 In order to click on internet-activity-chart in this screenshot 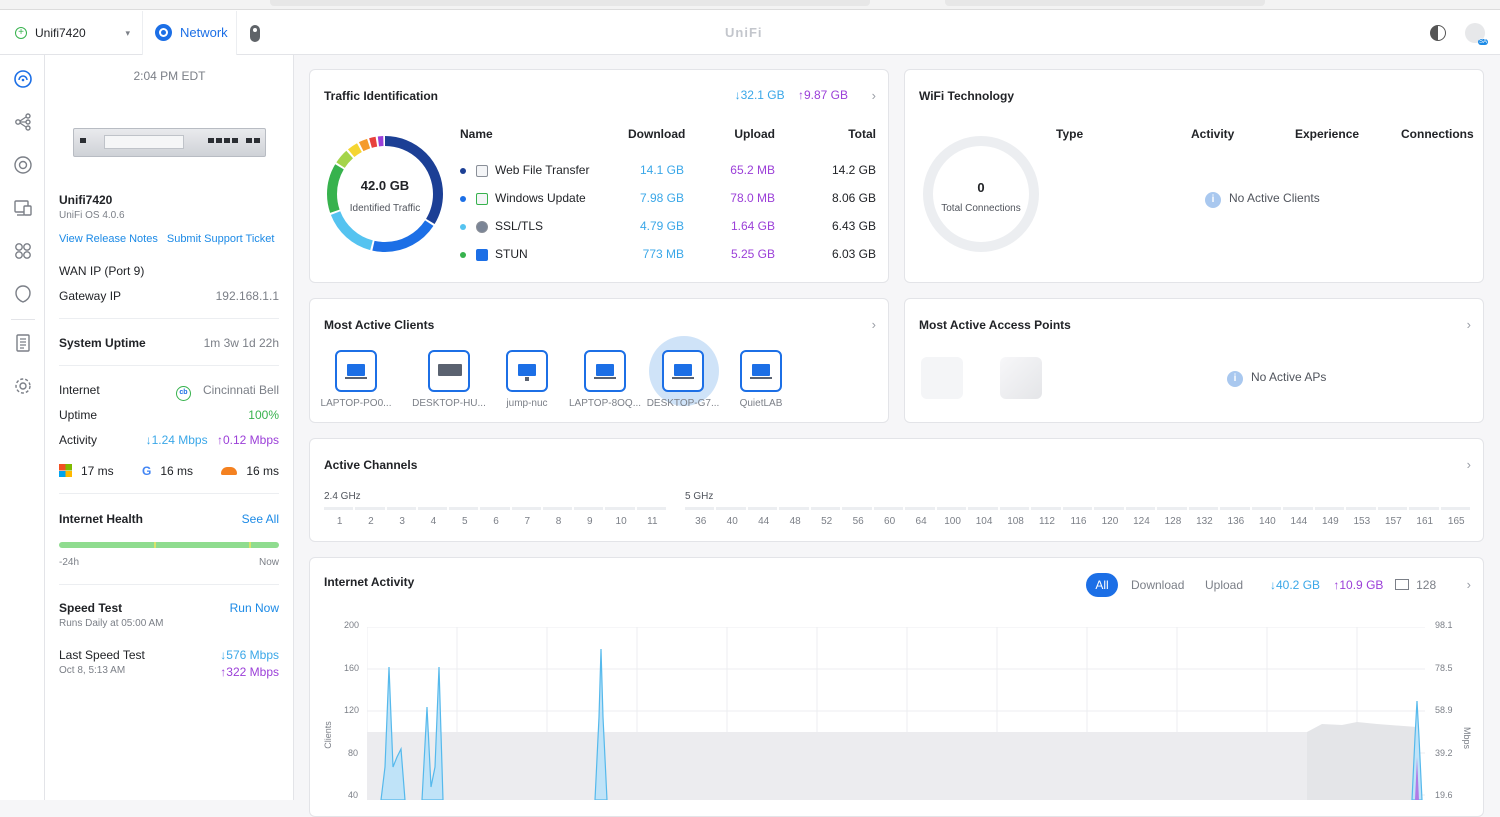, I will do `click(896, 713)`.